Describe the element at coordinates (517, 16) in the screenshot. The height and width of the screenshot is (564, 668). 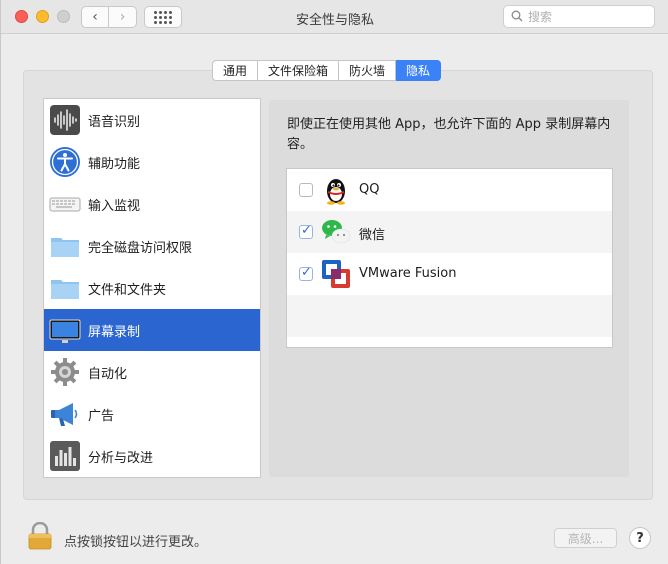
I see `search-icon` at that location.